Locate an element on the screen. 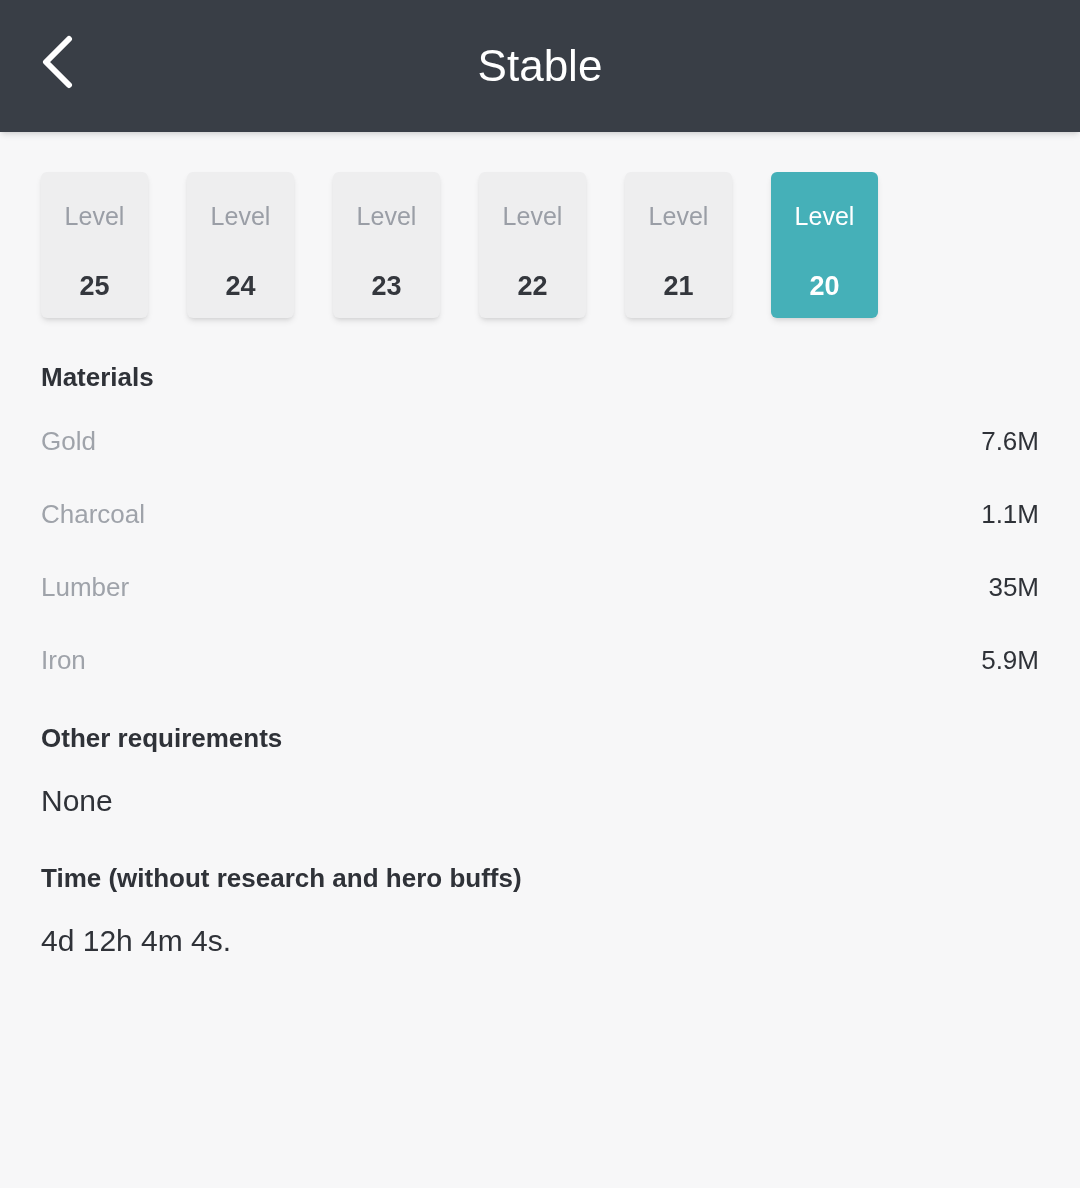 The image size is (1080, 1188). screen-title: Stable is located at coordinates (540, 66).